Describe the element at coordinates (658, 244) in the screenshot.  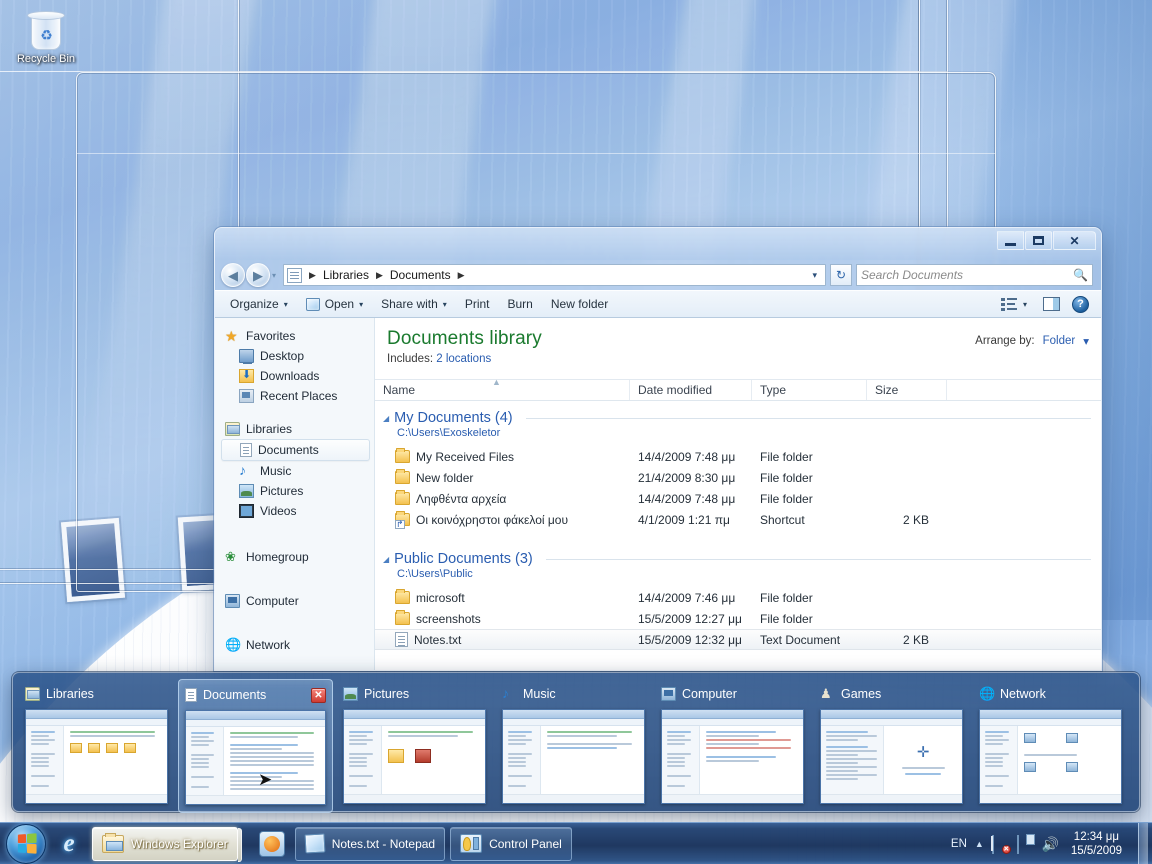
I see `window-titlebar: ✕` at that location.